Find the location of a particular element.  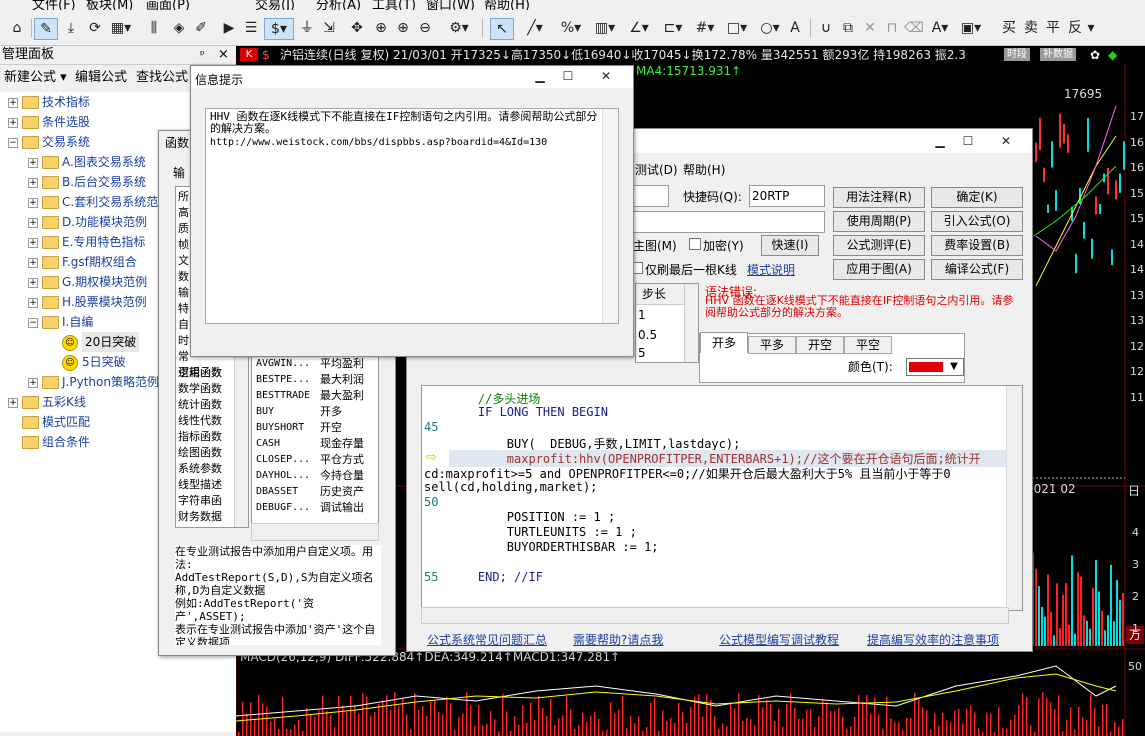

info-maximize-icon: ☐ is located at coordinates (568, 76).